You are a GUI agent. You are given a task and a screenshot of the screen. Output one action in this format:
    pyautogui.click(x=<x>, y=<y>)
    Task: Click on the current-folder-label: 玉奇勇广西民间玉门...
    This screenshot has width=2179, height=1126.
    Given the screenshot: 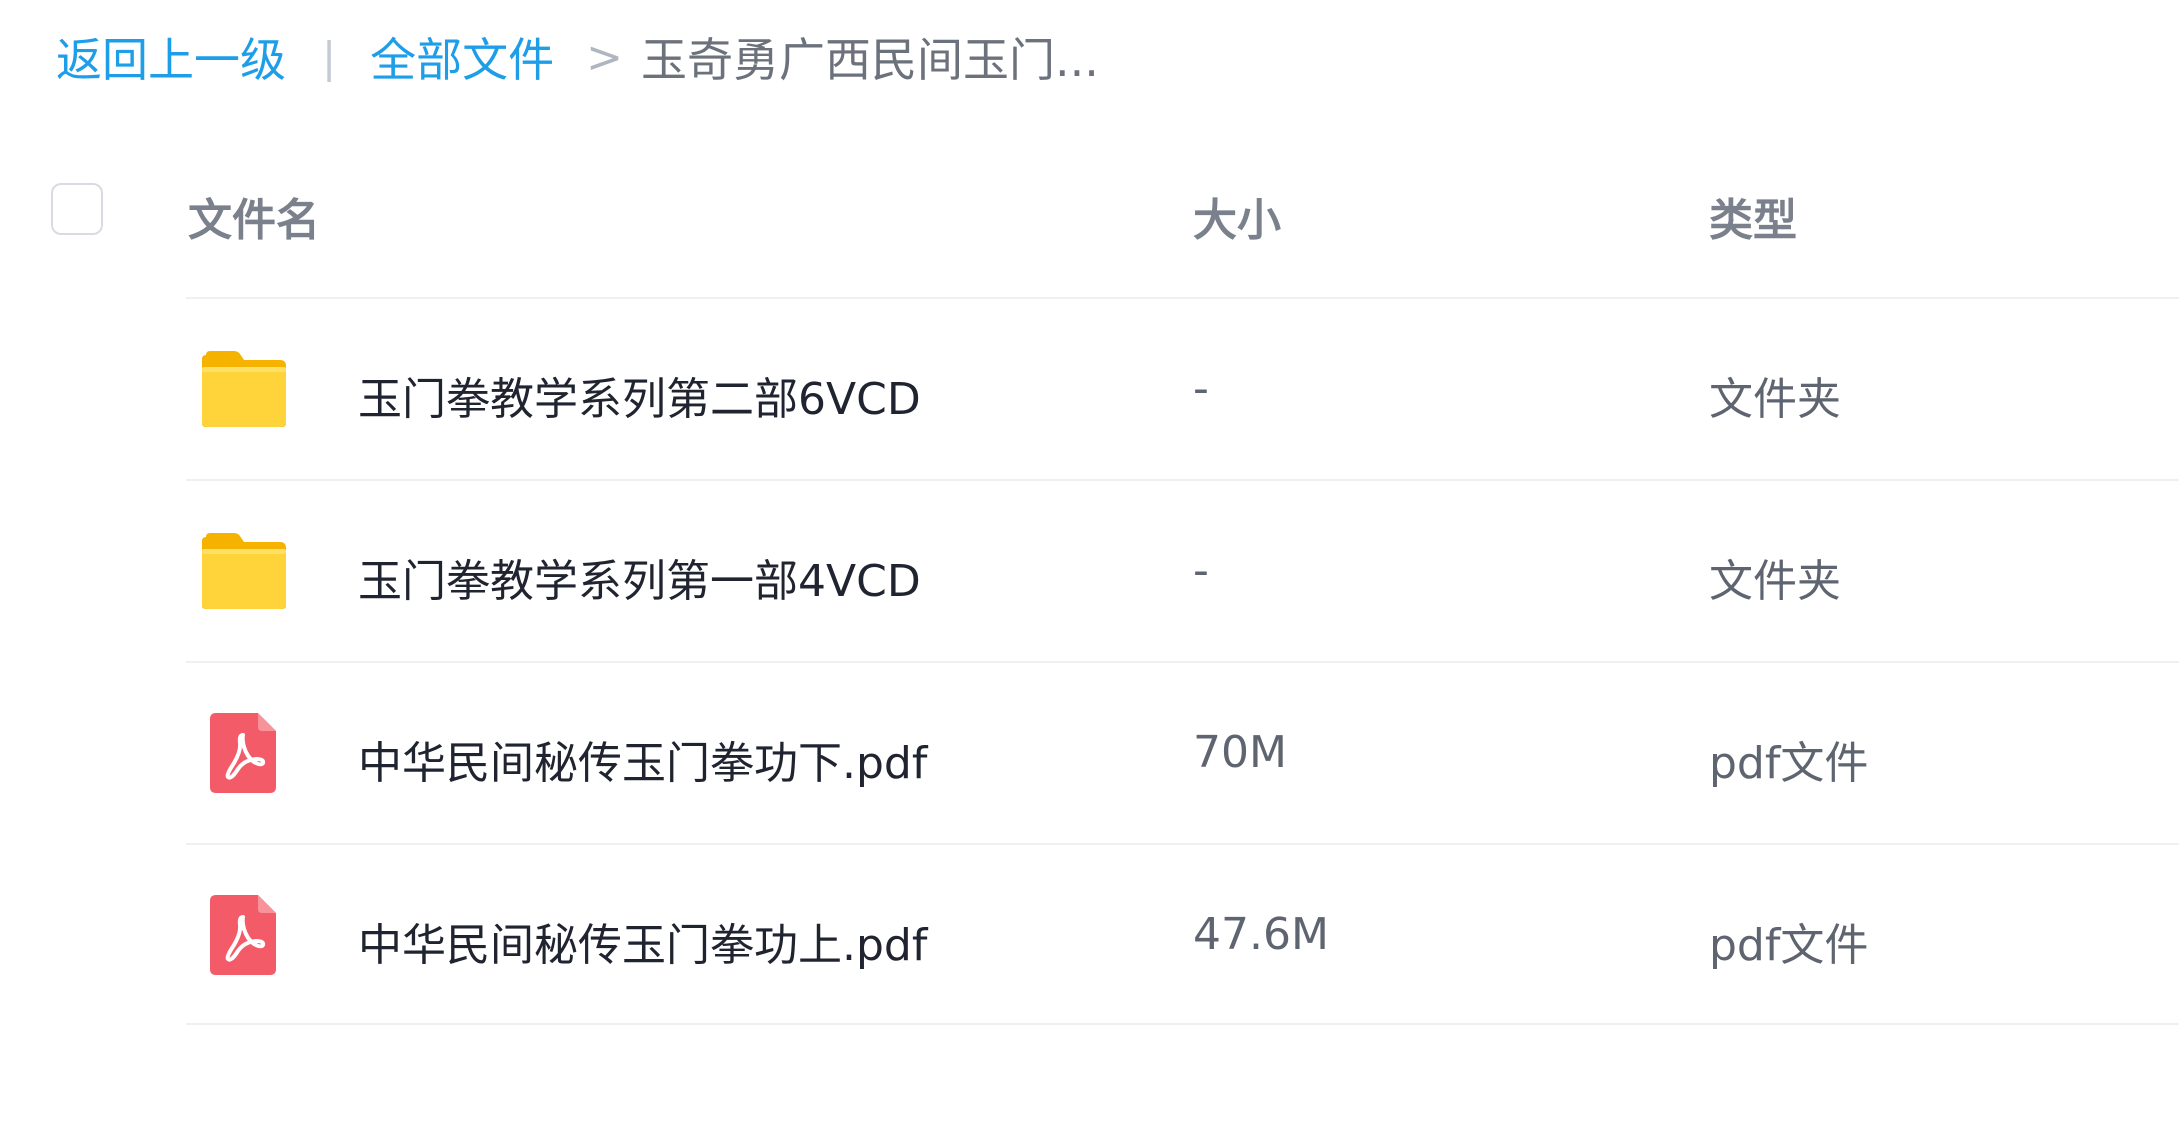 What is the action you would take?
    pyautogui.click(x=870, y=60)
    